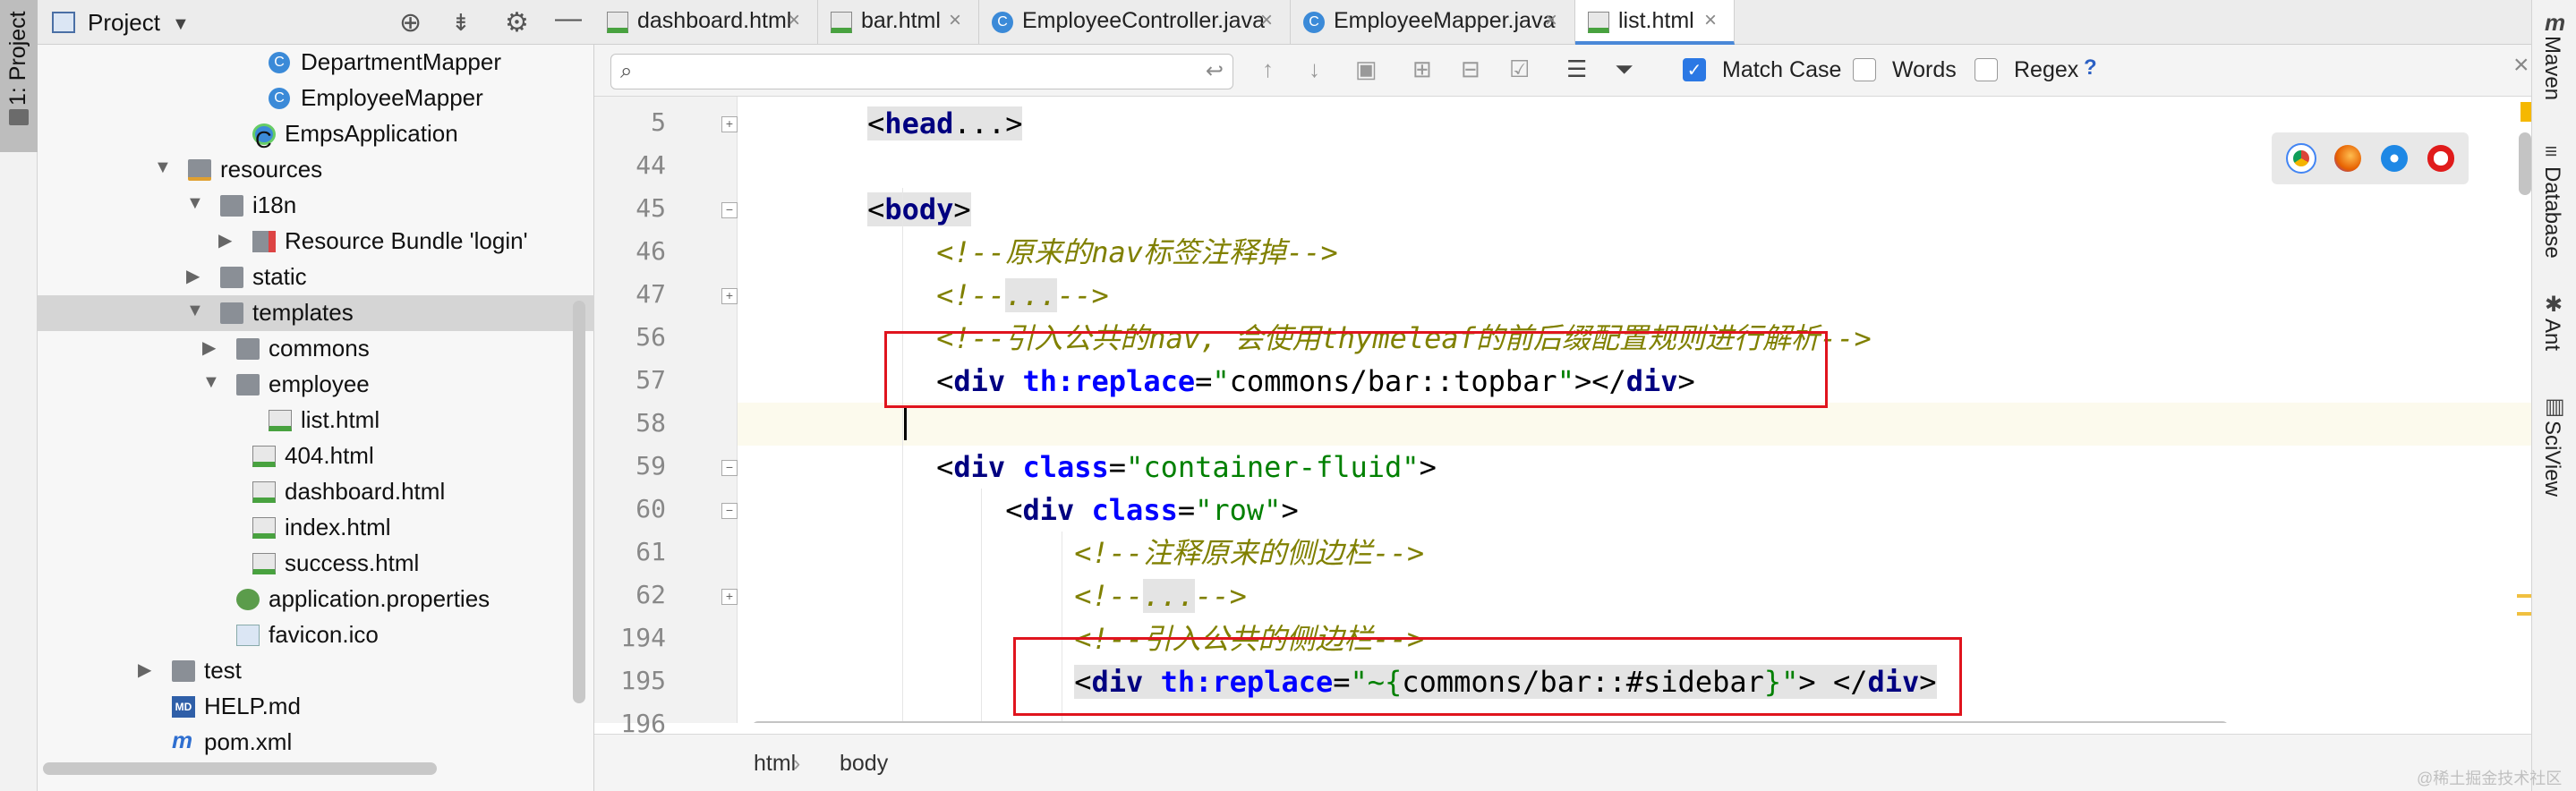 The image size is (2576, 791). What do you see at coordinates (2555, 23) in the screenshot?
I see `maven-icon: m` at bounding box center [2555, 23].